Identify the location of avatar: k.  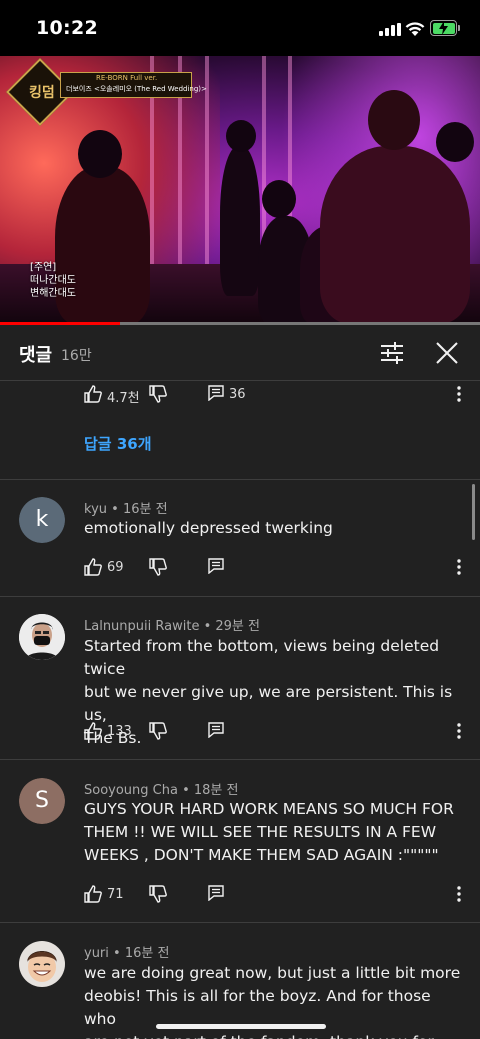
(42, 520).